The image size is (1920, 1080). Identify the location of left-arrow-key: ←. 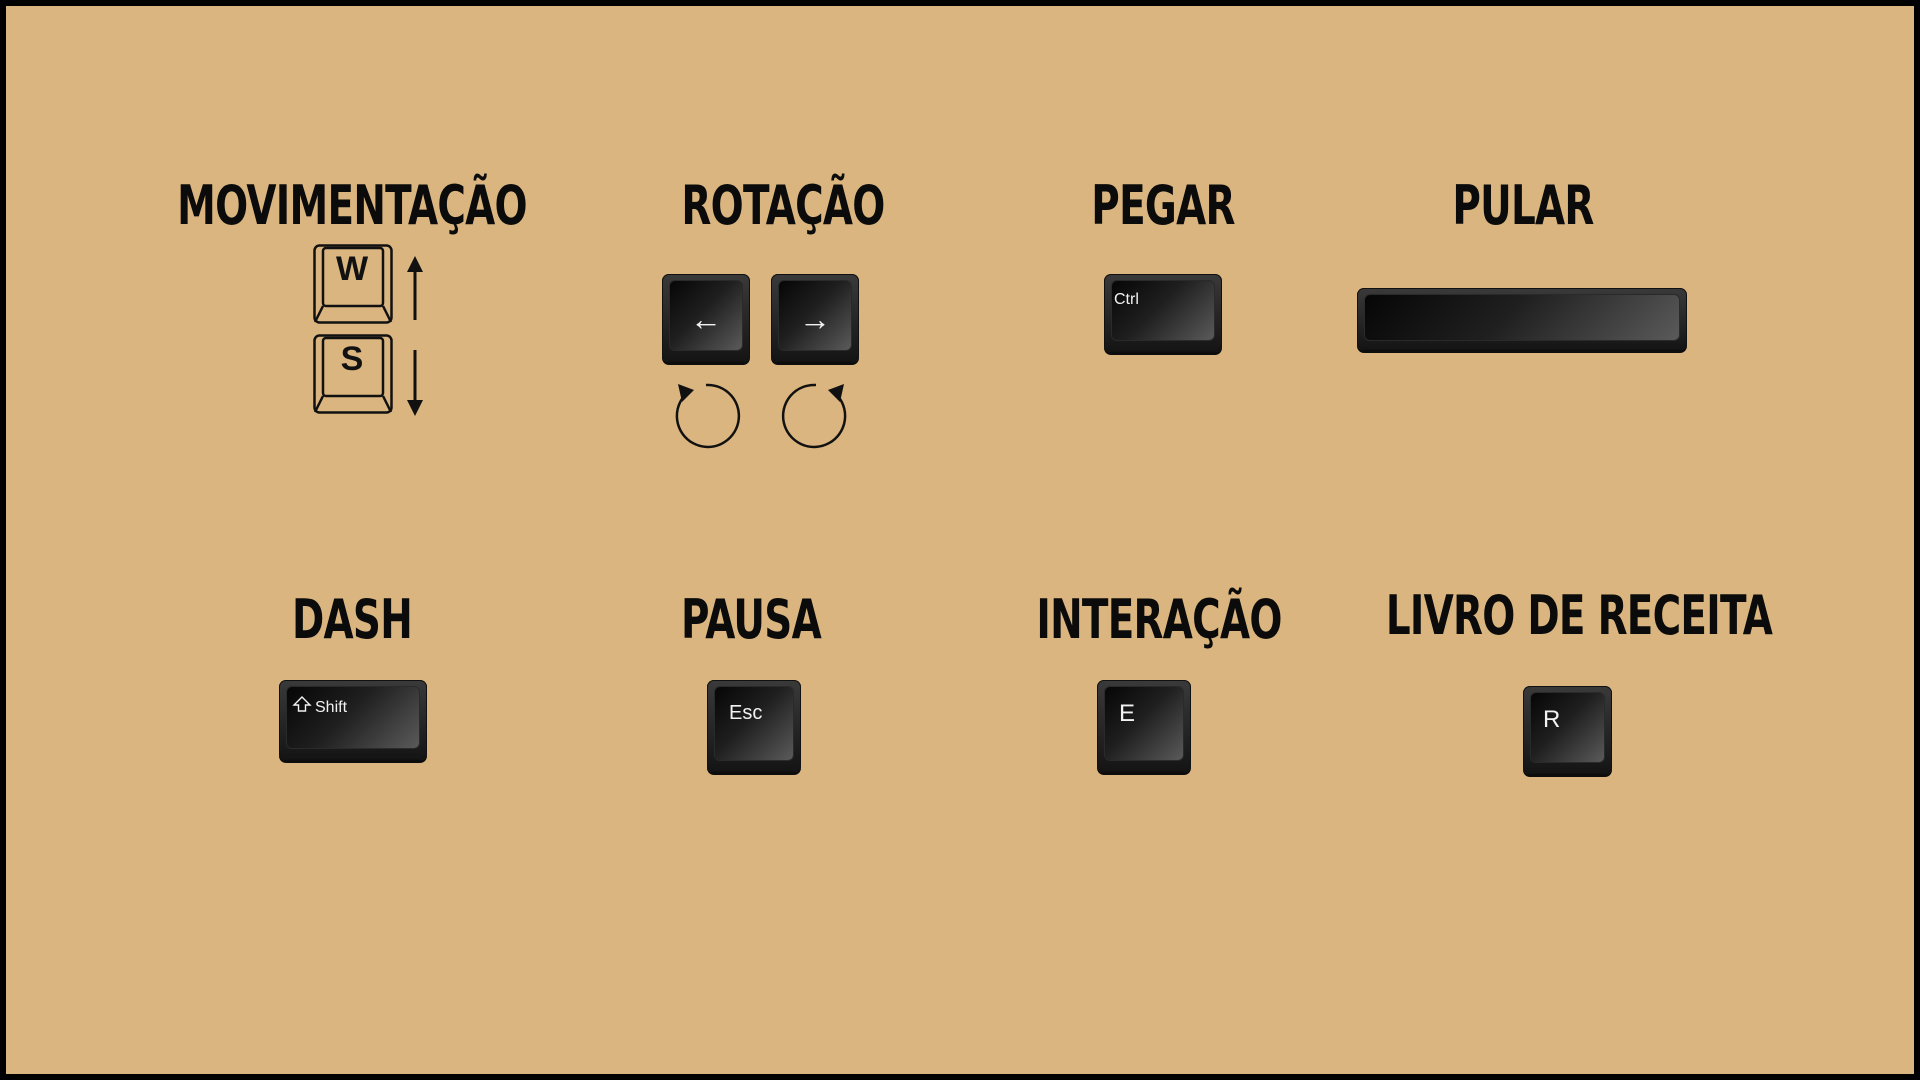
(706, 318).